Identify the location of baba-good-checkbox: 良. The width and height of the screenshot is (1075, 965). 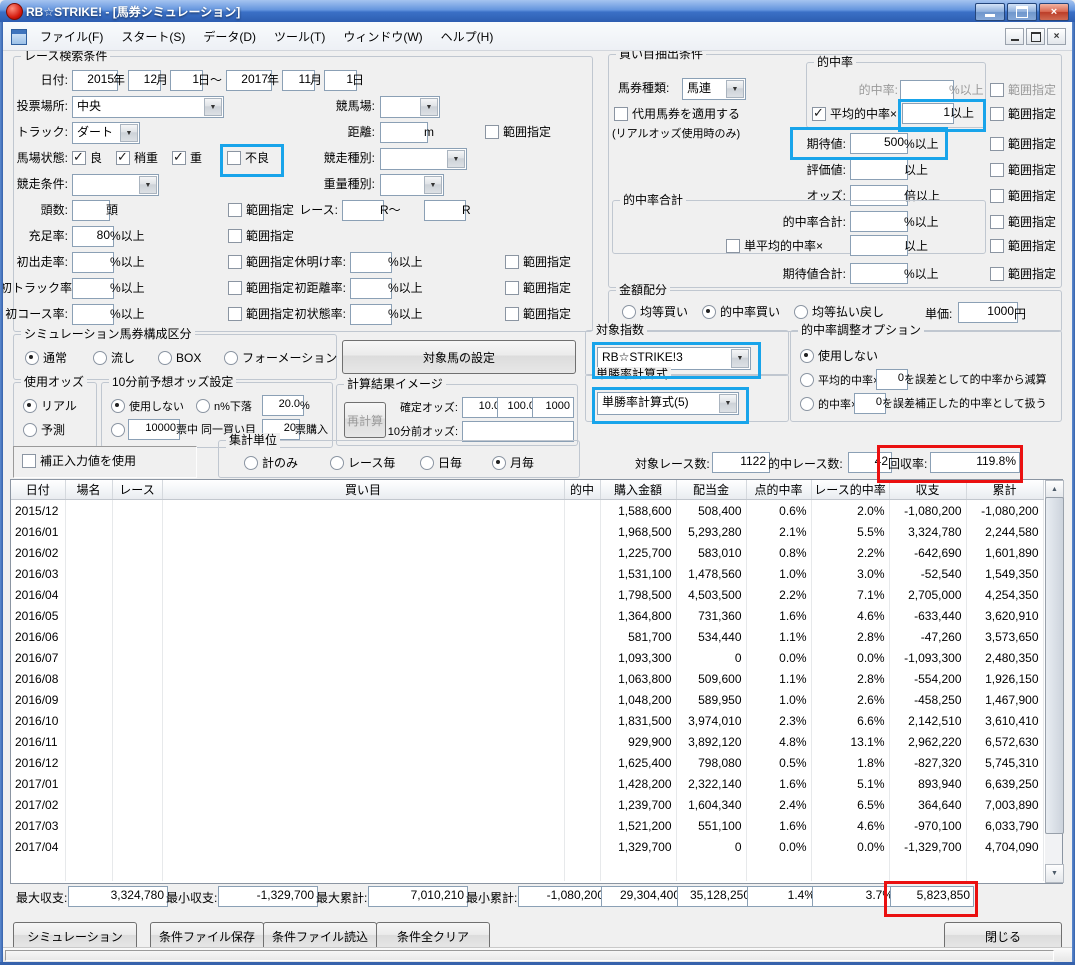
(87, 157).